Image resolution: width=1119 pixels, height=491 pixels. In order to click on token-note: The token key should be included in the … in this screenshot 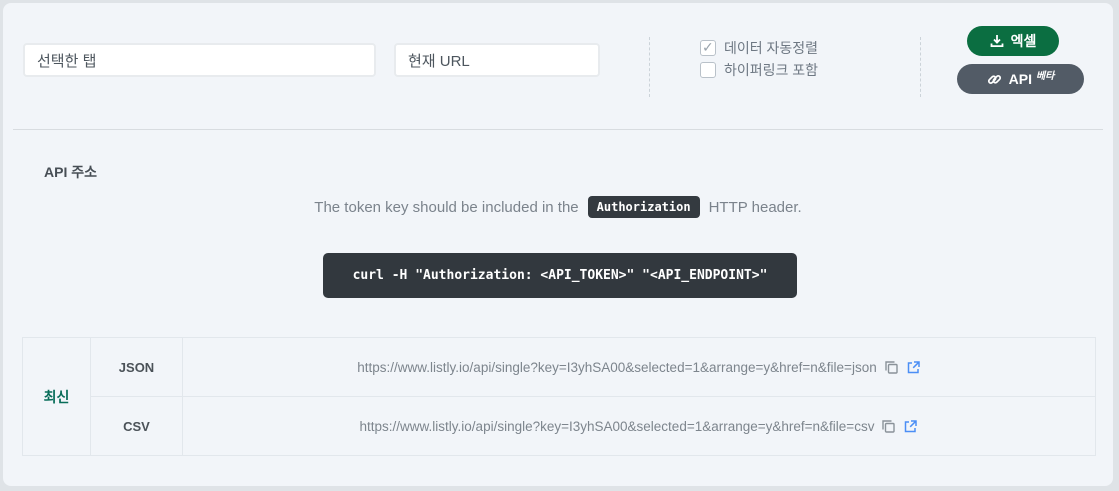, I will do `click(558, 207)`.